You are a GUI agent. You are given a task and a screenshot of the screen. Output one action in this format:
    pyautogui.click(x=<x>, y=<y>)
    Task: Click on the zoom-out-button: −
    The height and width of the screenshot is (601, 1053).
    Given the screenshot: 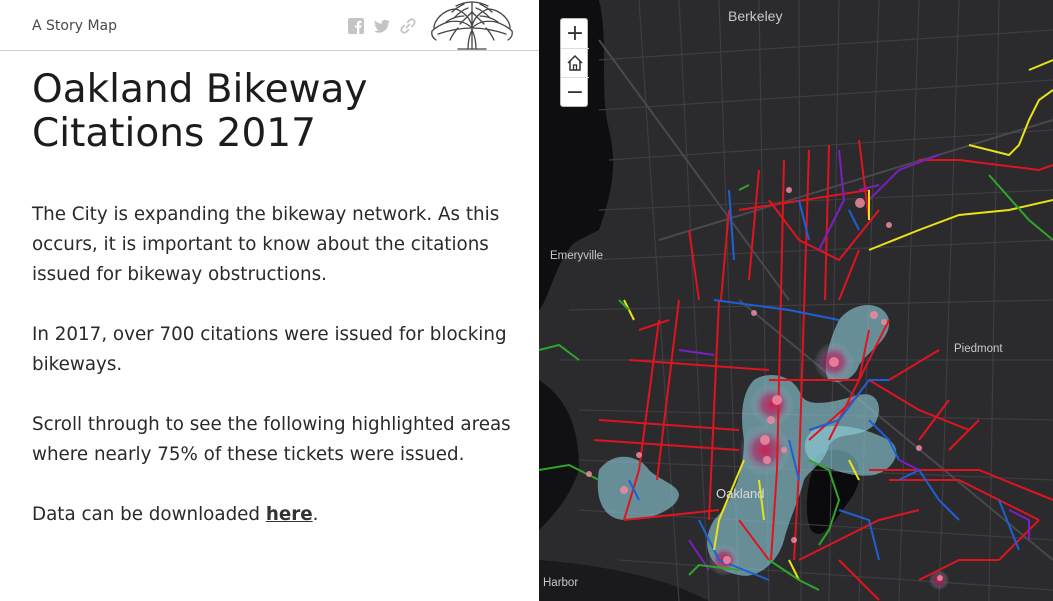 What is the action you would take?
    pyautogui.click(x=575, y=91)
    